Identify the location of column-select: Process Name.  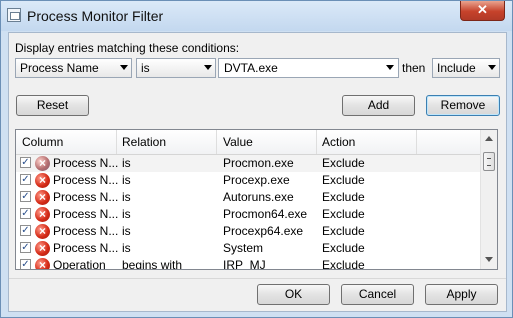
(73, 68).